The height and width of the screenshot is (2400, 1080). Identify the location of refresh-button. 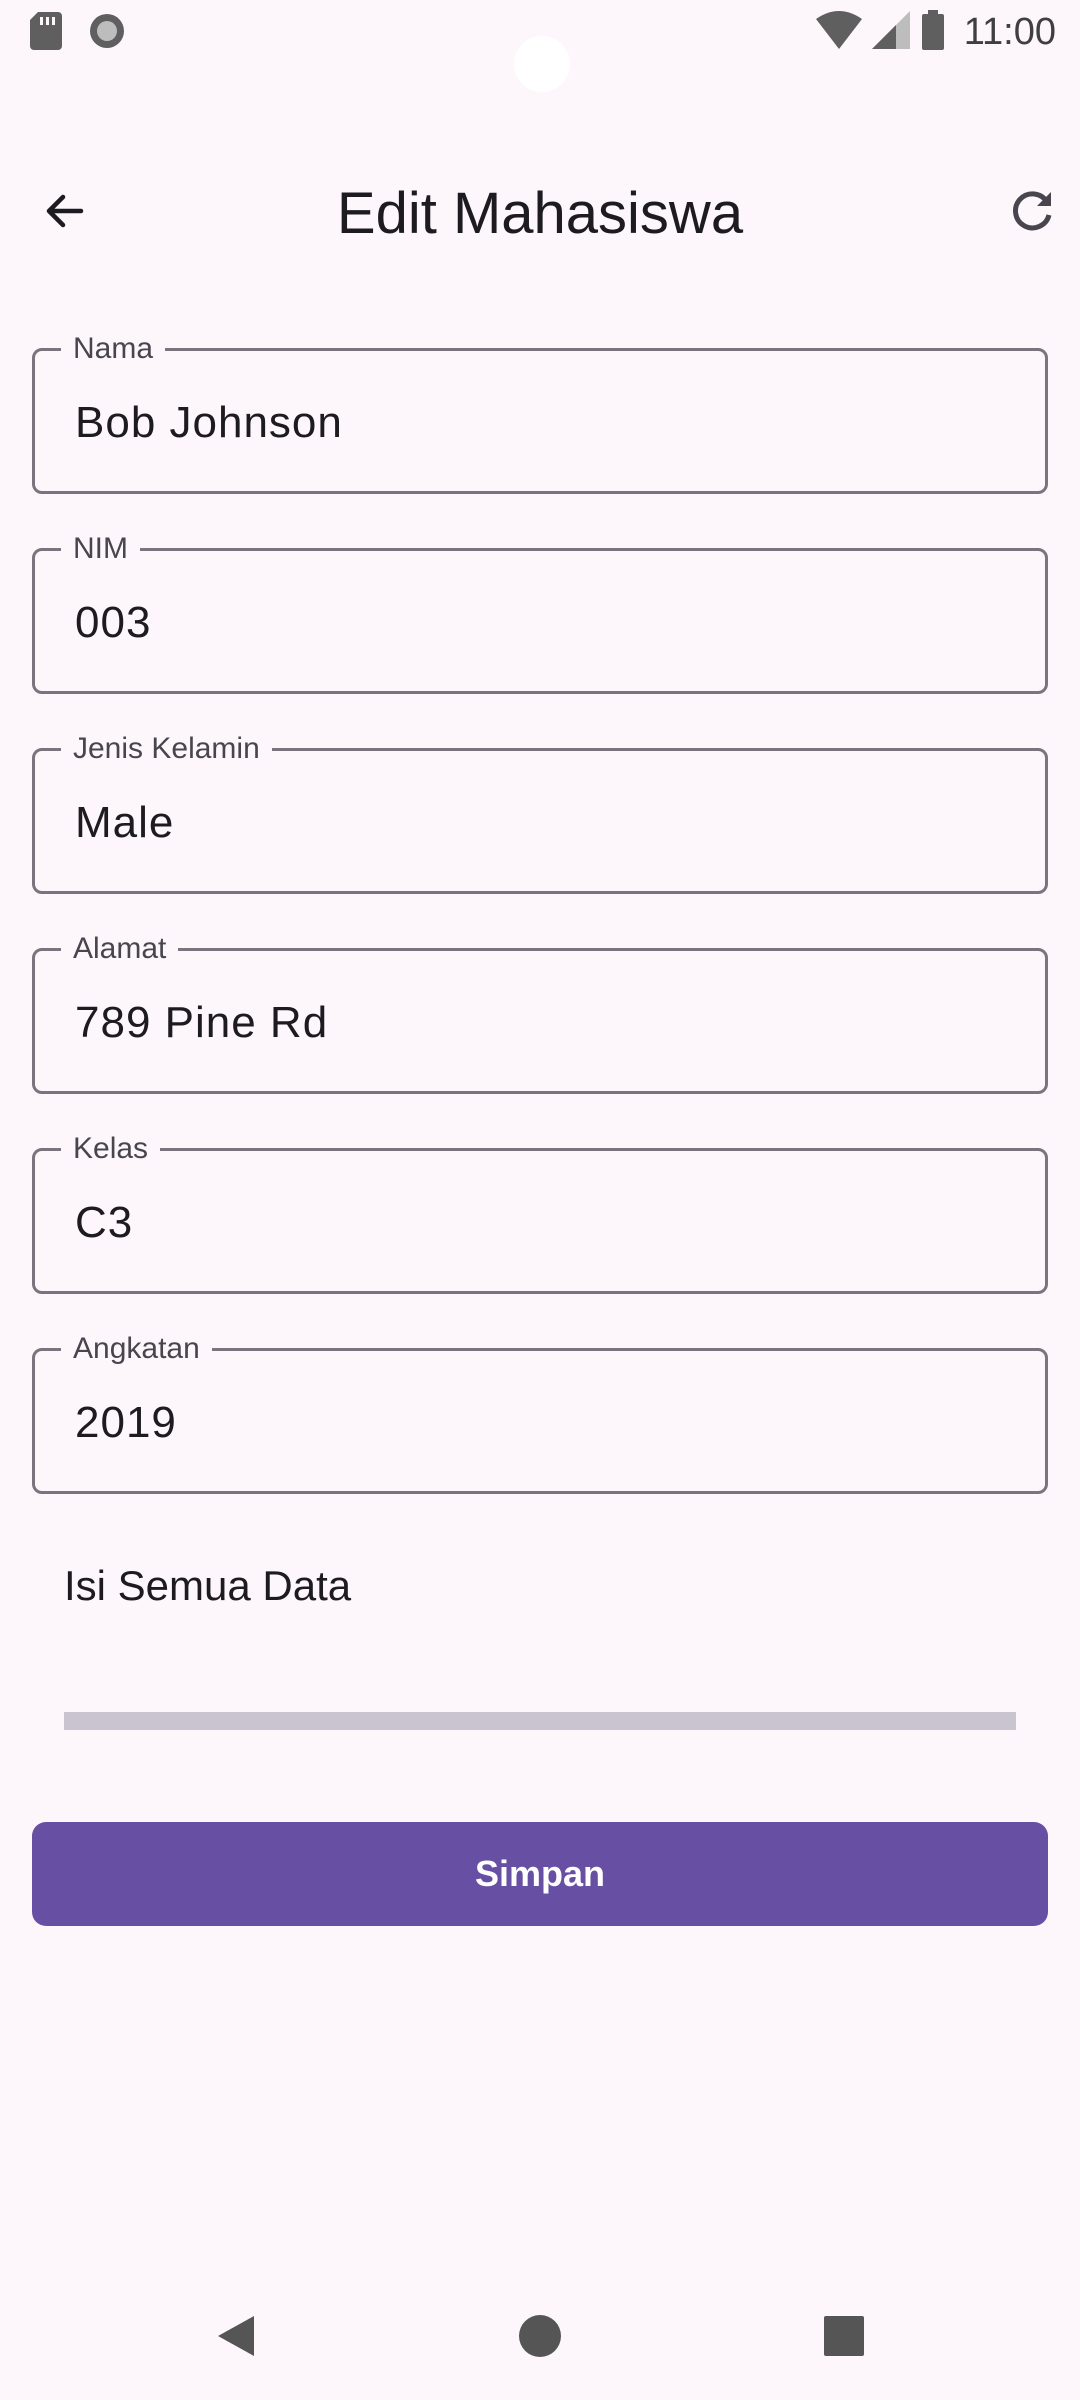
(1033, 213).